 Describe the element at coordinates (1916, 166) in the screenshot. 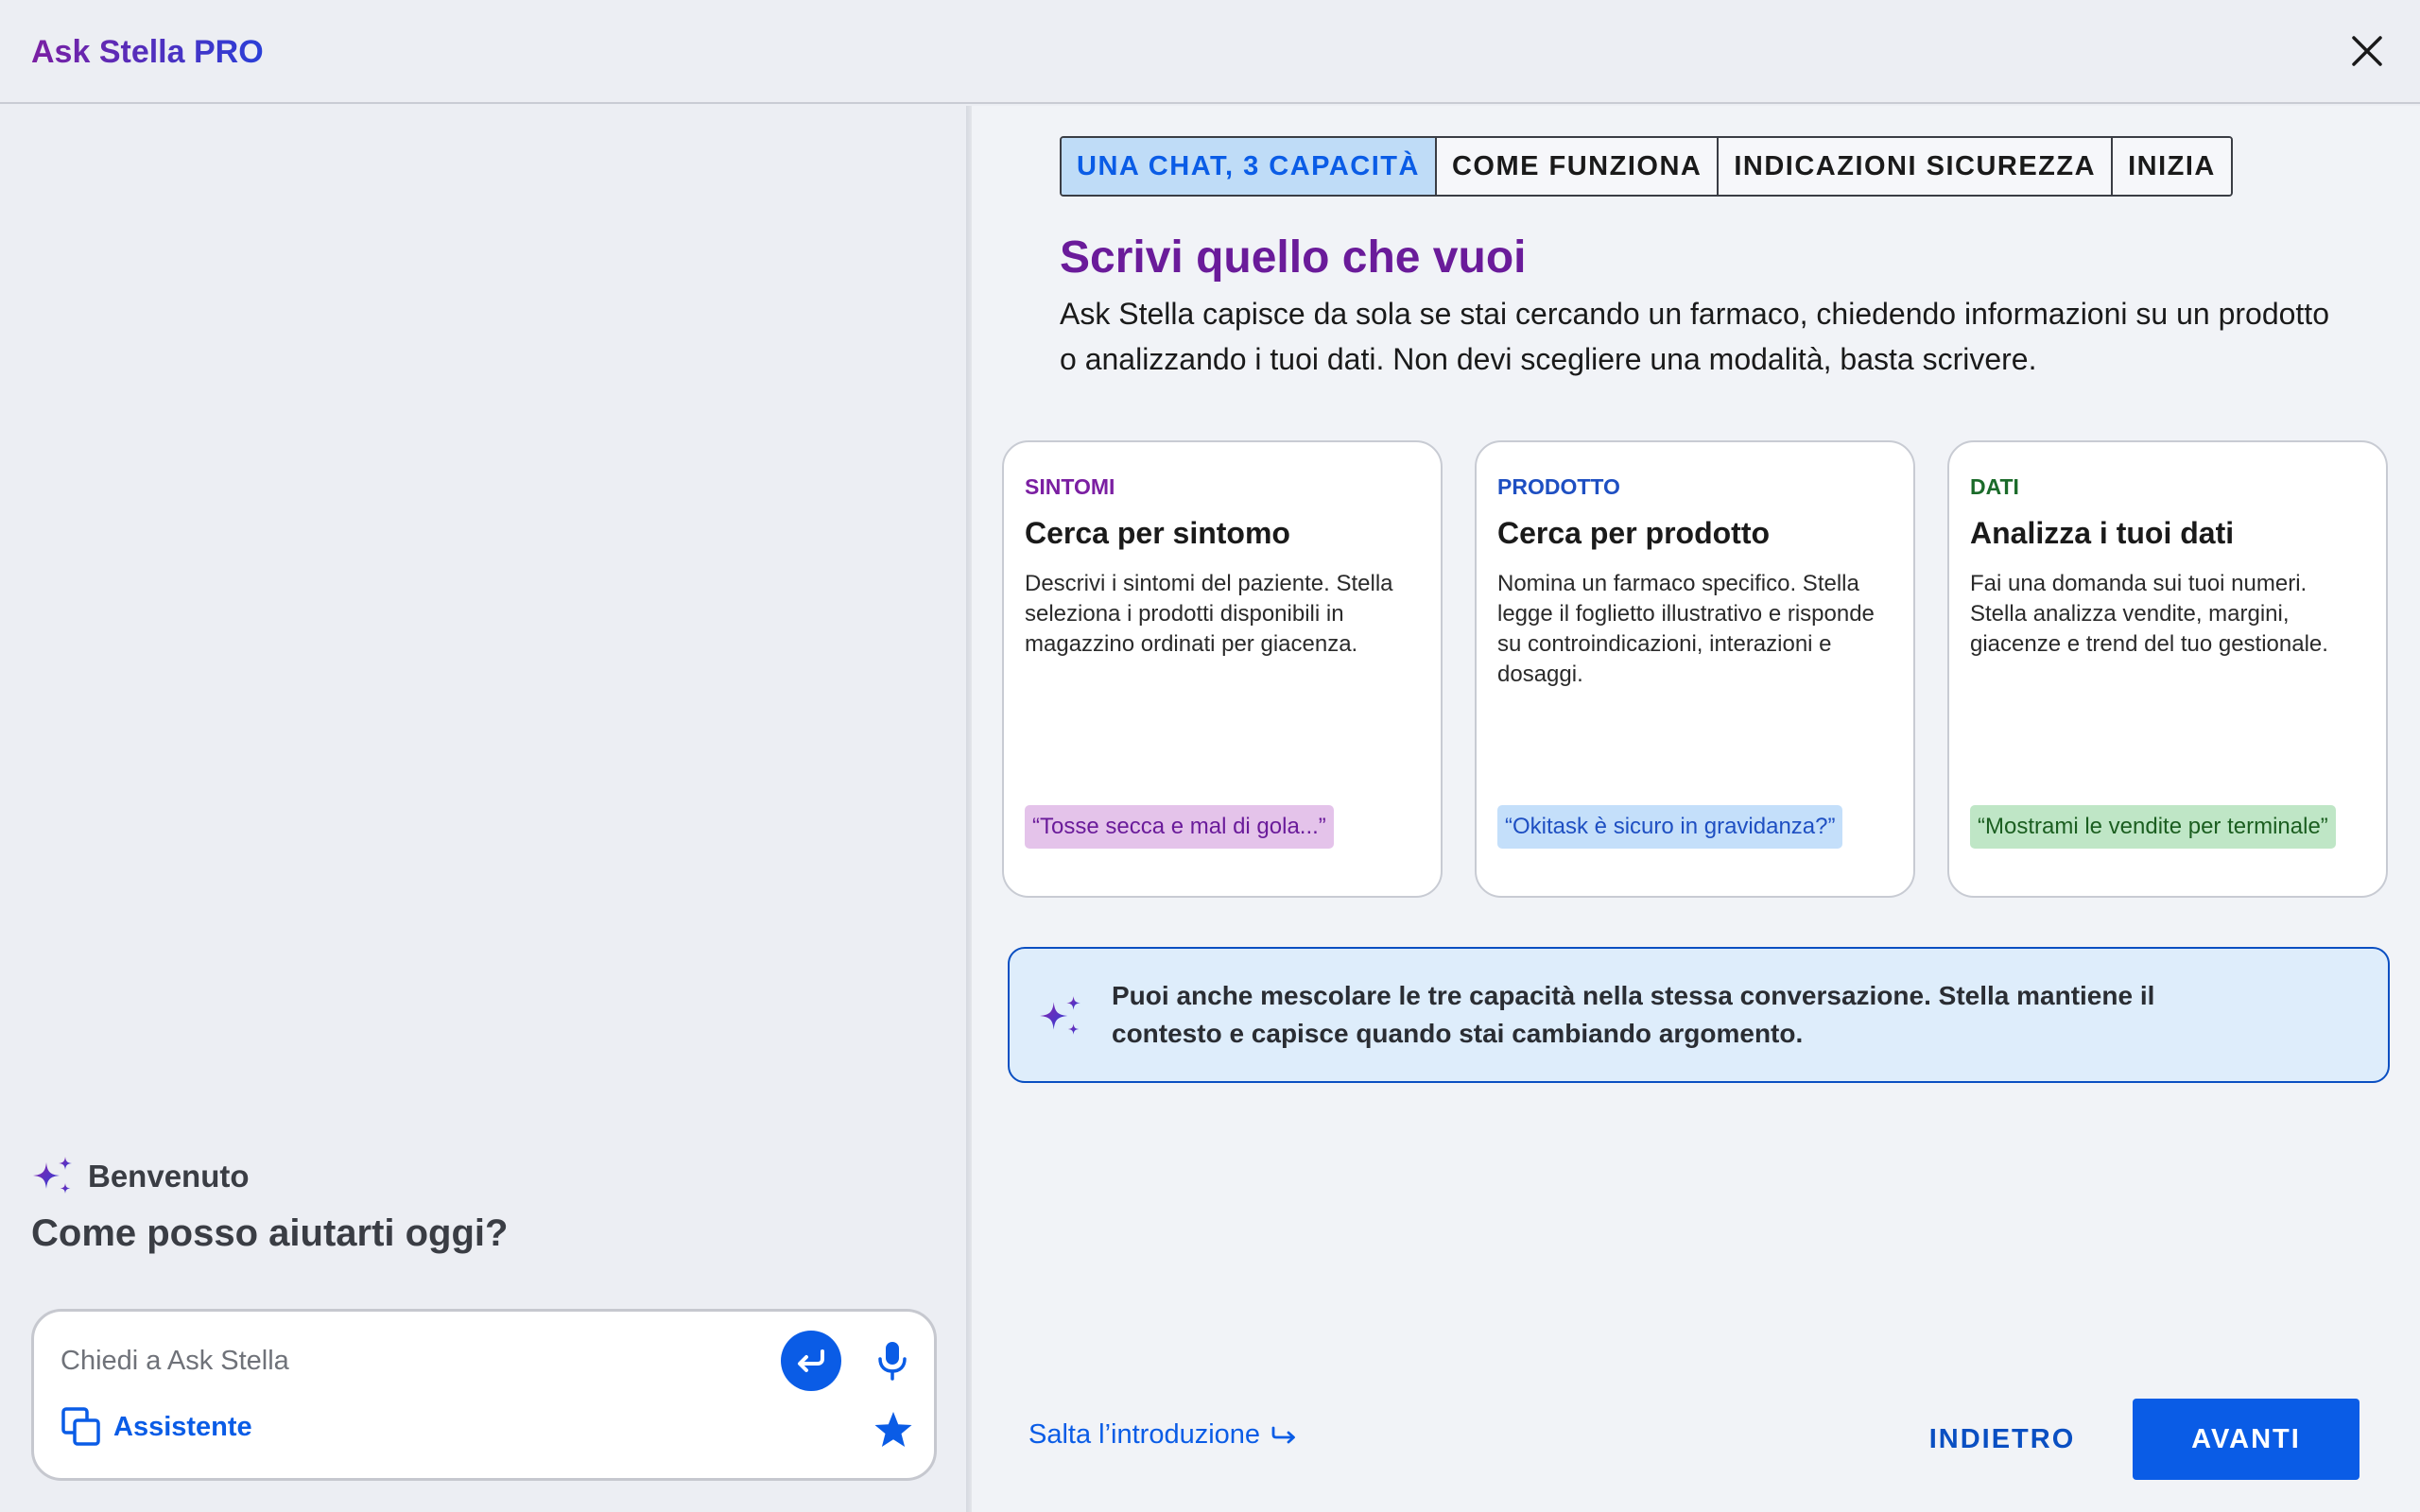

I see `tab-indicazioni-sicurezza: INDICAZIONI SICUREZZA` at that location.